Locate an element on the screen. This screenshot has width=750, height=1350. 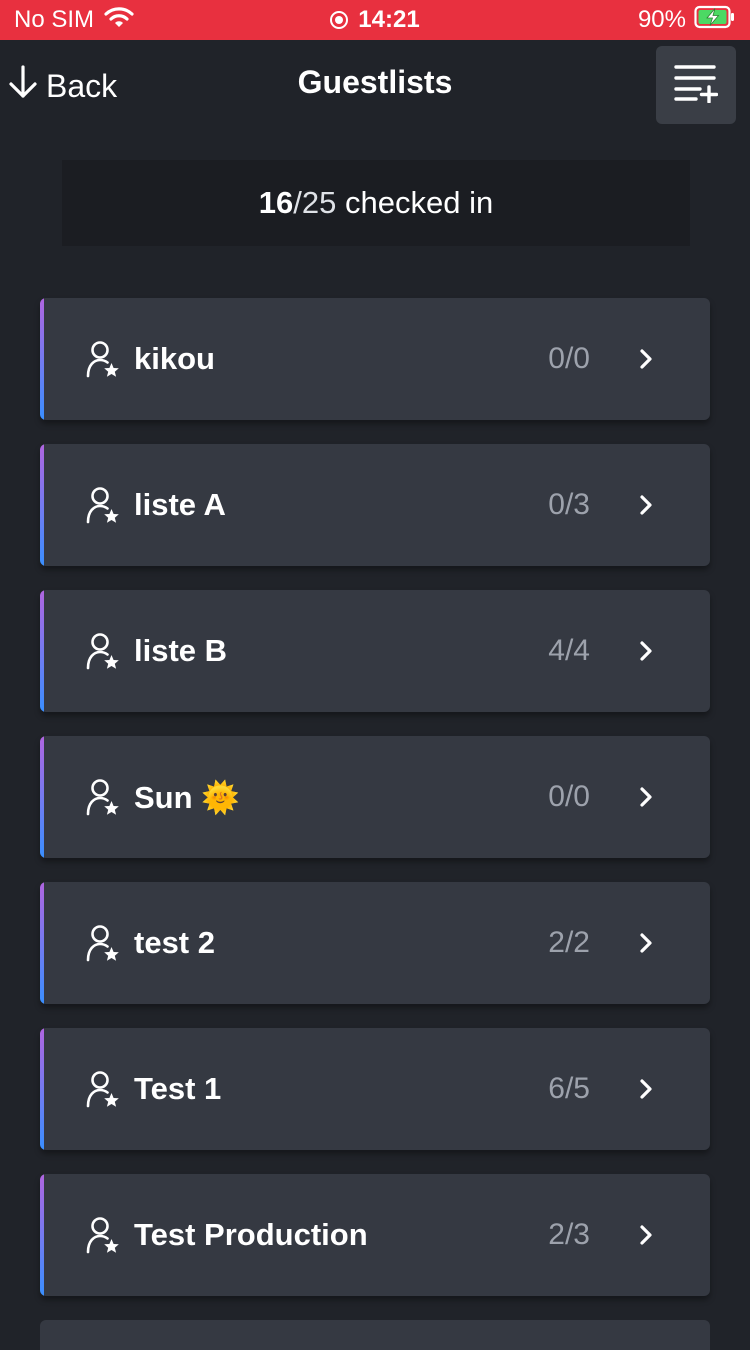
navigation-bar: Back Guestlists is located at coordinates (375, 88).